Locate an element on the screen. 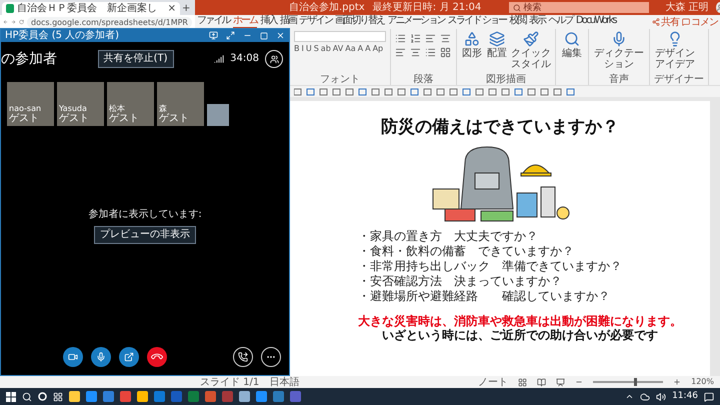 Image resolution: width=720 pixels, height=405 pixels. shapes-icon is located at coordinates (472, 39).